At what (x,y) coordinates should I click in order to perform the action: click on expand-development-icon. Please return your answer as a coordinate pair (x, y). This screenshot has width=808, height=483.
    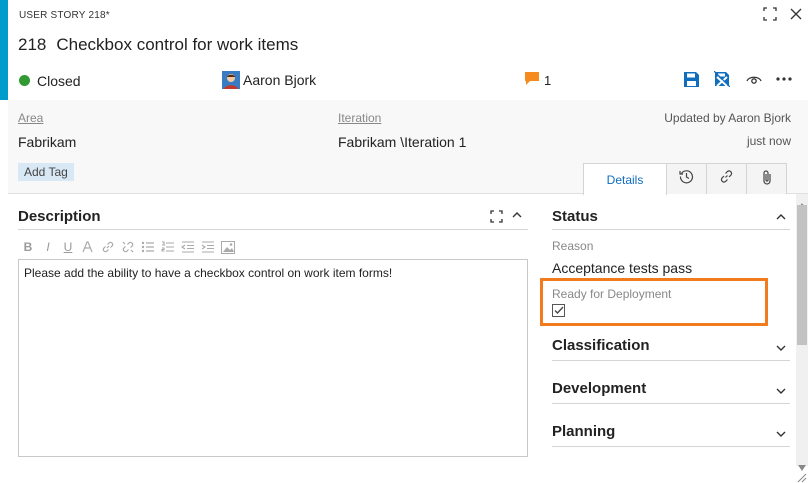
    Looking at the image, I should click on (781, 392).